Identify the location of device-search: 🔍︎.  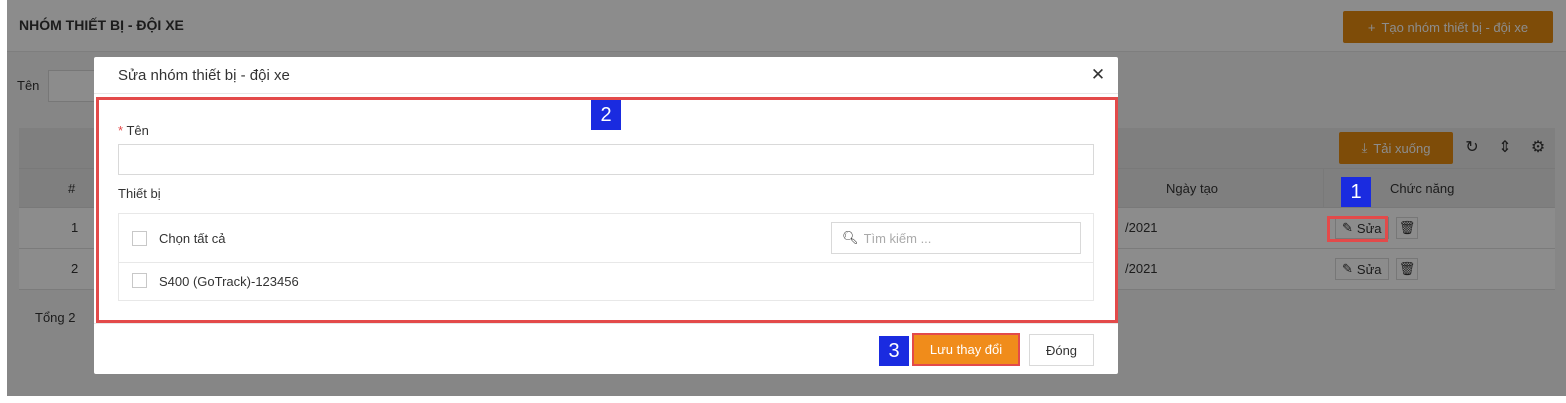
(956, 238).